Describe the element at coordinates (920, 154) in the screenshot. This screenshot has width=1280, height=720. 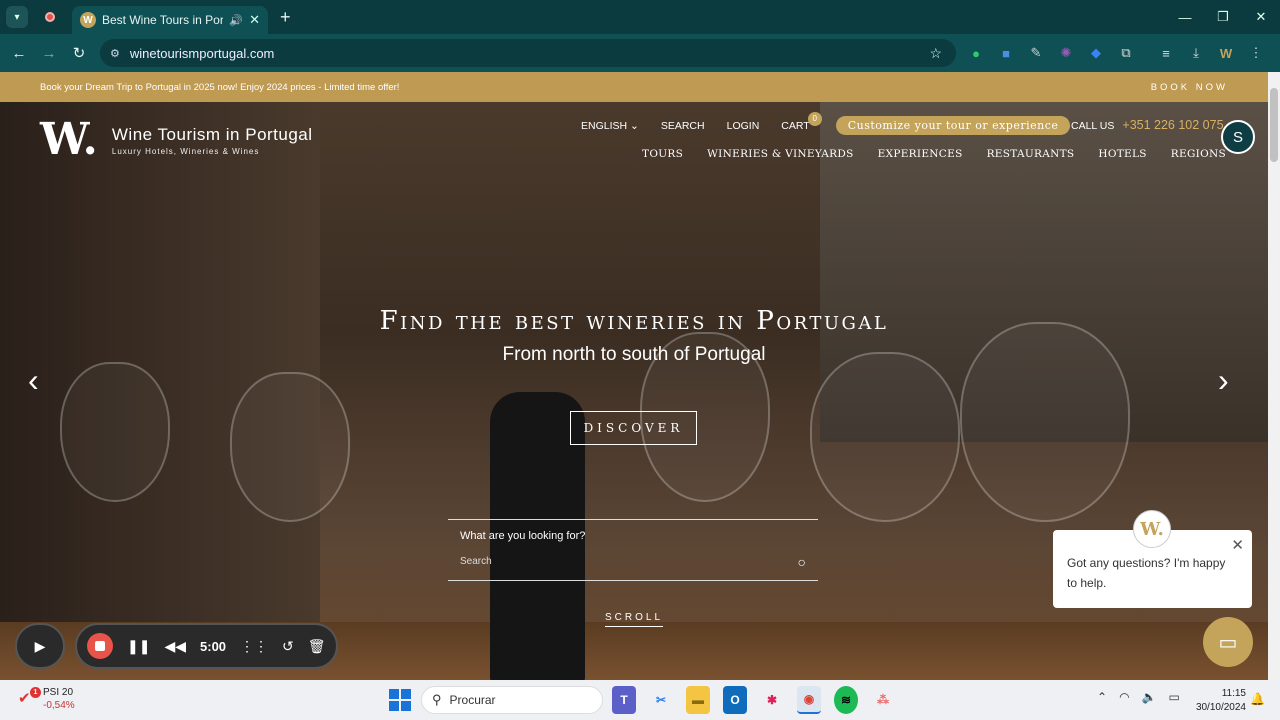
I see `nav-experiences: EXPERIENCES` at that location.